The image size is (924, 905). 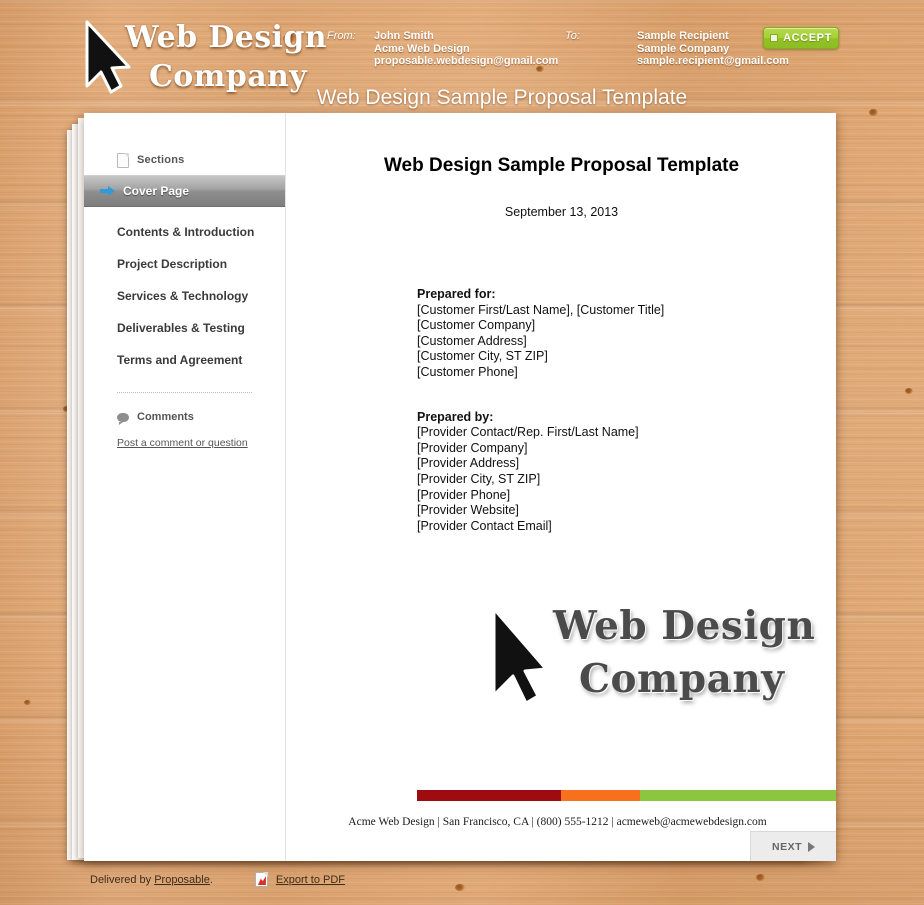 I want to click on prepared-for-line: [Customer City, ST ZIP], so click(x=482, y=356).